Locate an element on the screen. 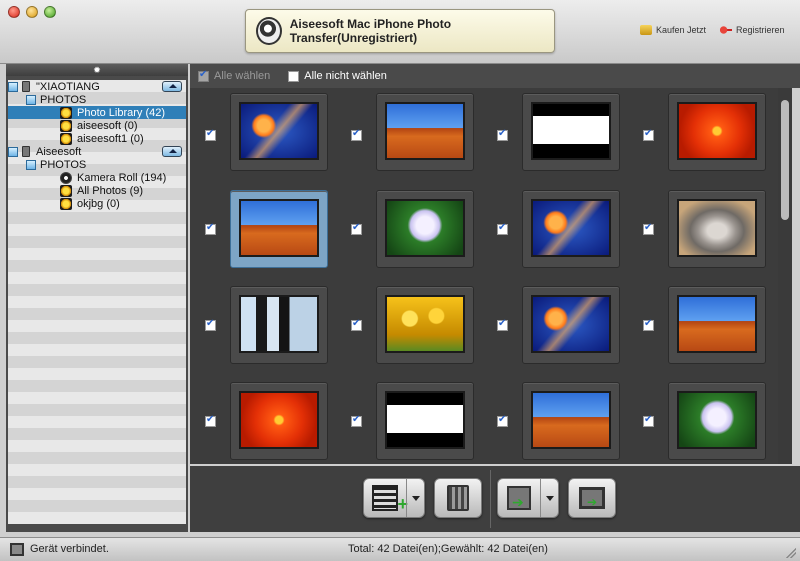 The height and width of the screenshot is (561, 800). tree-album-aiseesoft1: aiseesoft1 (0) is located at coordinates (97, 138).